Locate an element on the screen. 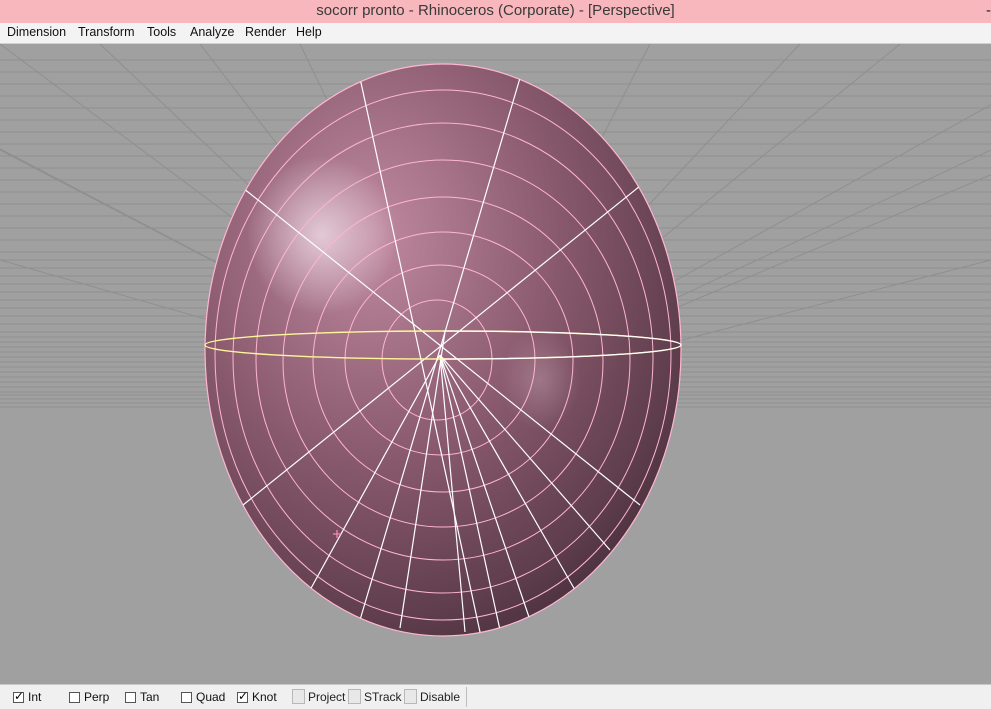 The height and width of the screenshot is (709, 991). osnap-knot-label: Knot is located at coordinates (264, 697).